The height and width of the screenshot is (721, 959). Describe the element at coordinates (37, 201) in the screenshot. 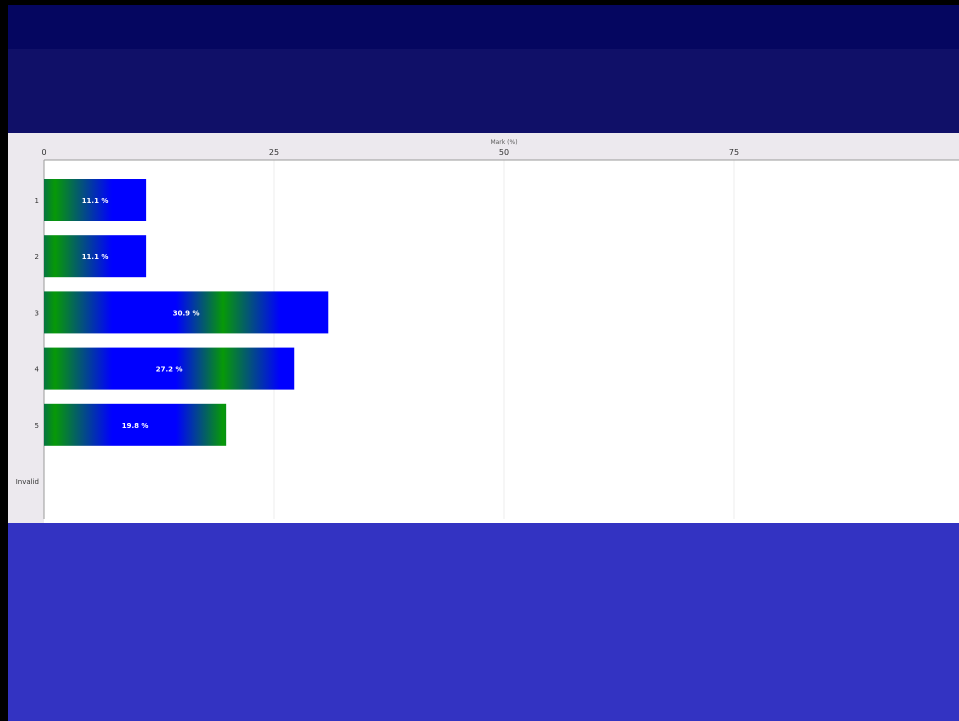

I see `y-category-label: 1` at that location.